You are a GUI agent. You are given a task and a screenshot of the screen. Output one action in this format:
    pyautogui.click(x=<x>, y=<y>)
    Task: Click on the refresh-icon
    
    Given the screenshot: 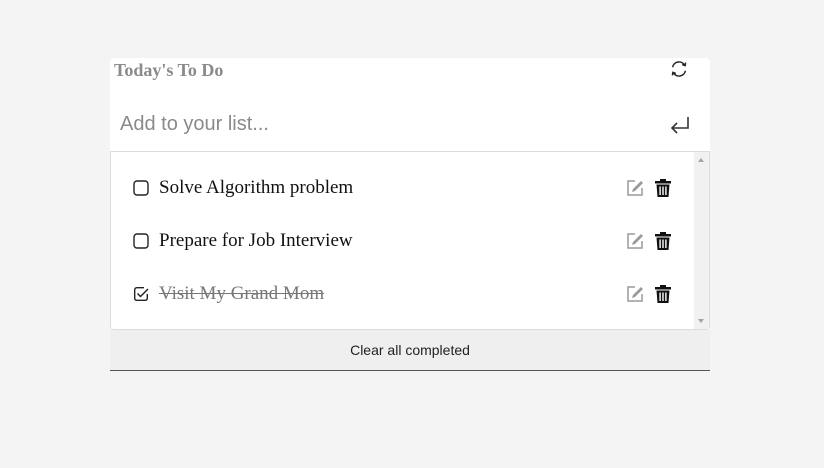 What is the action you would take?
    pyautogui.click(x=679, y=69)
    